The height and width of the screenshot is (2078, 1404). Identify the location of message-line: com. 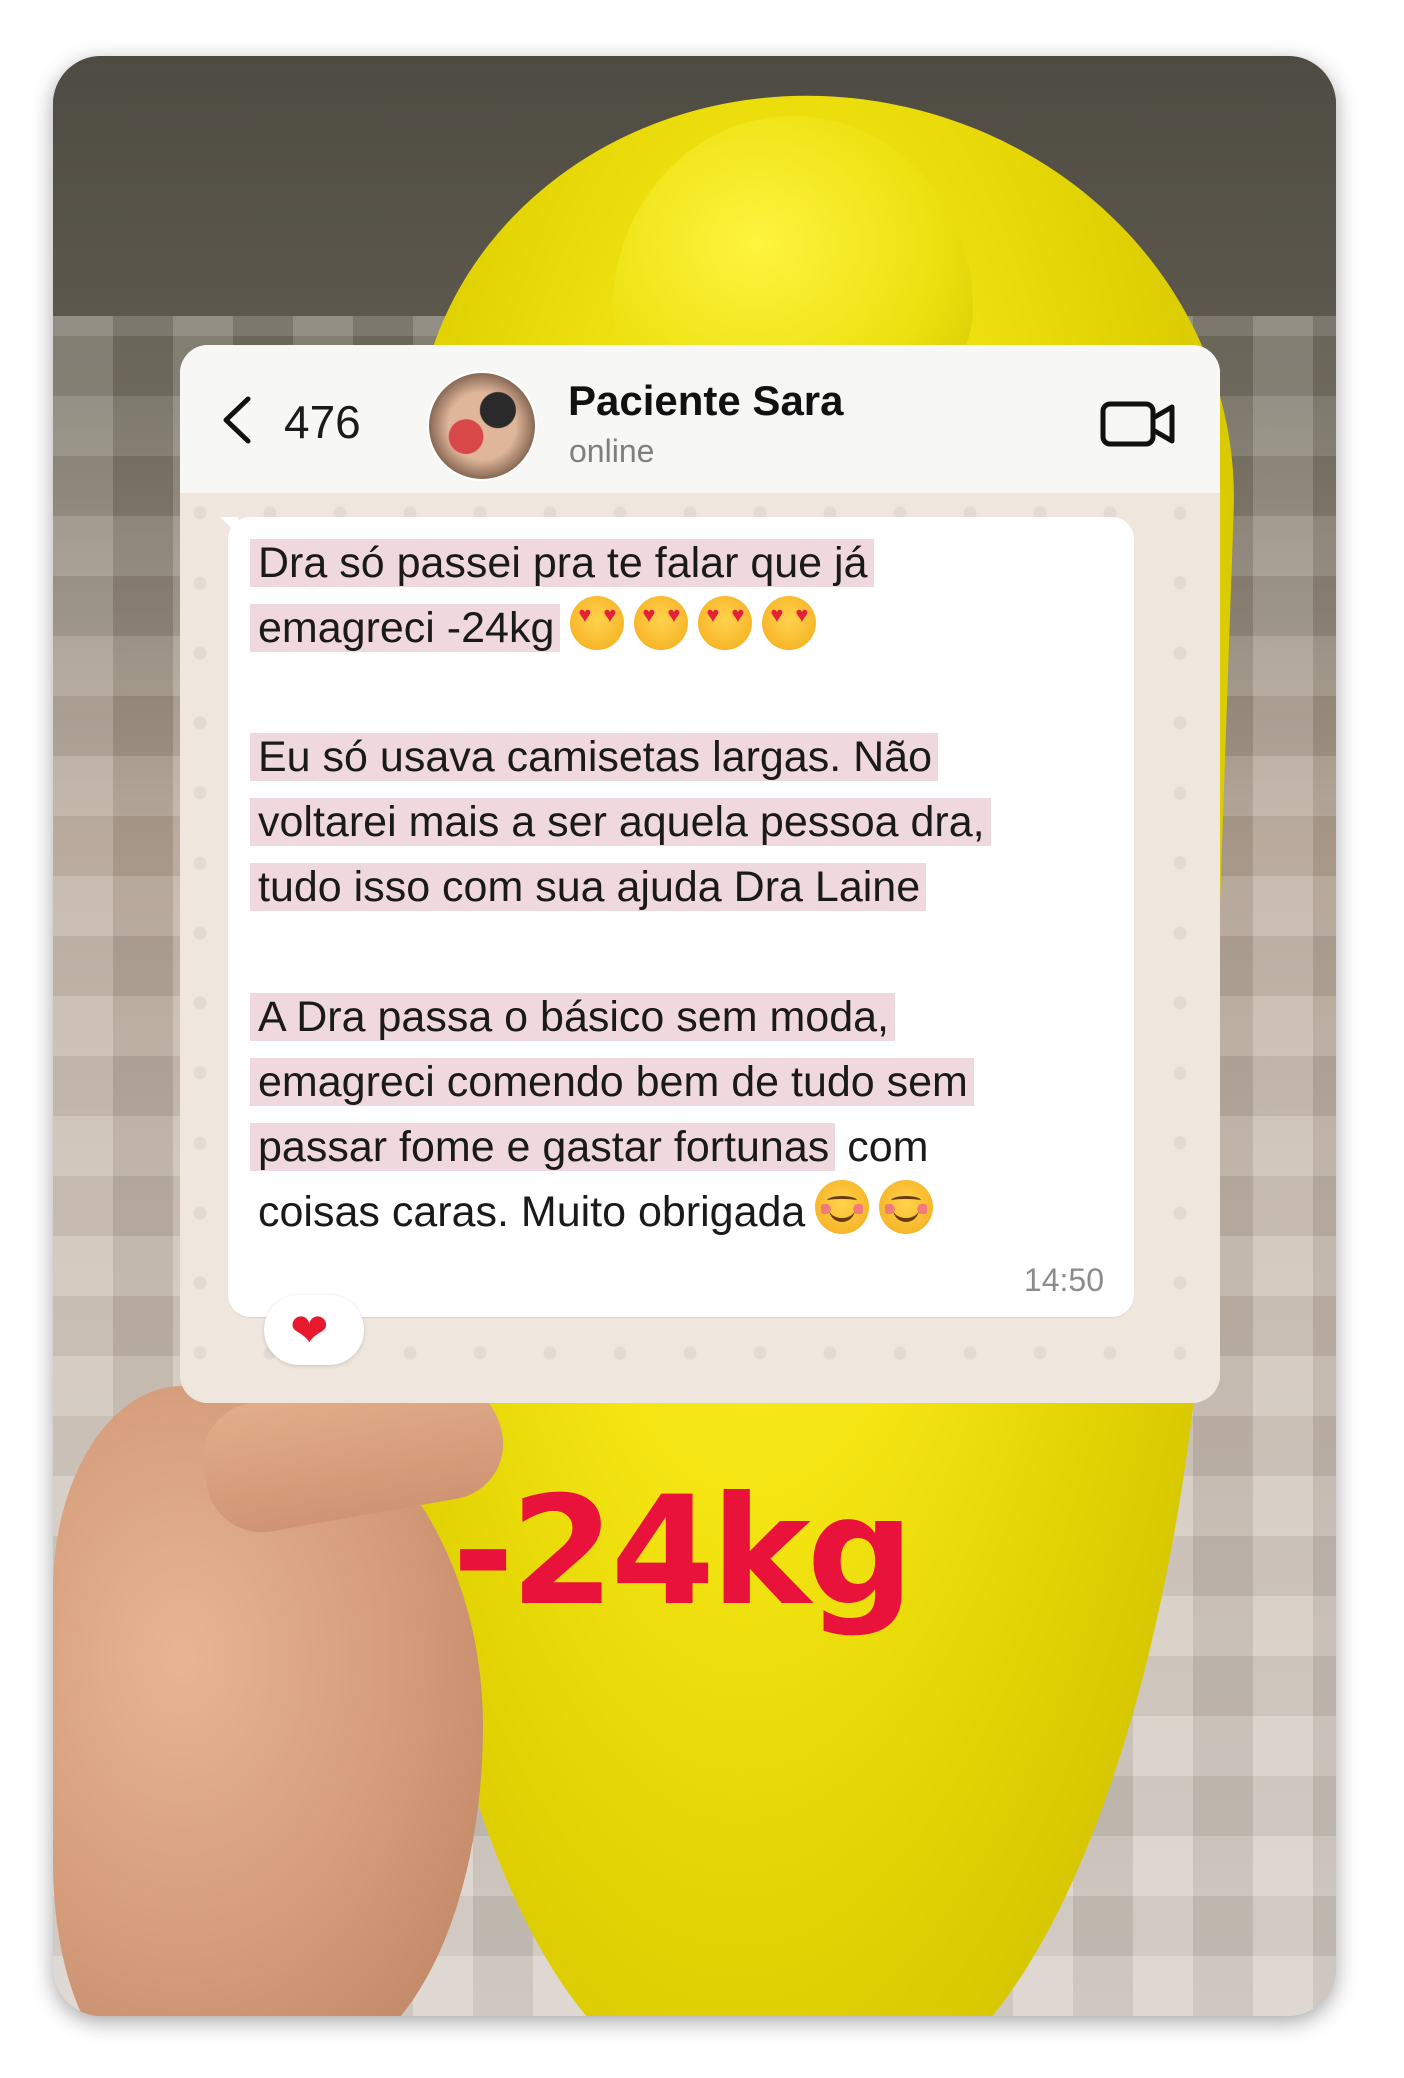
(882, 1147).